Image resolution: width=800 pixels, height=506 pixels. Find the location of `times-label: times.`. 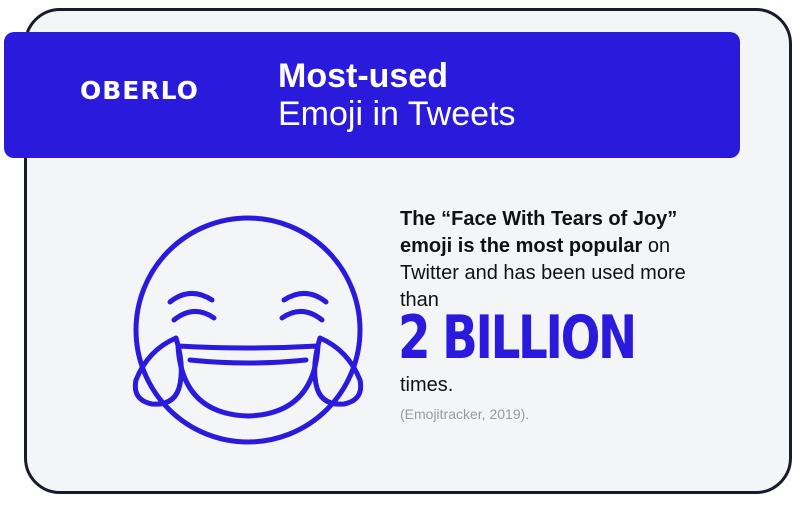

times-label: times. is located at coordinates (427, 385).